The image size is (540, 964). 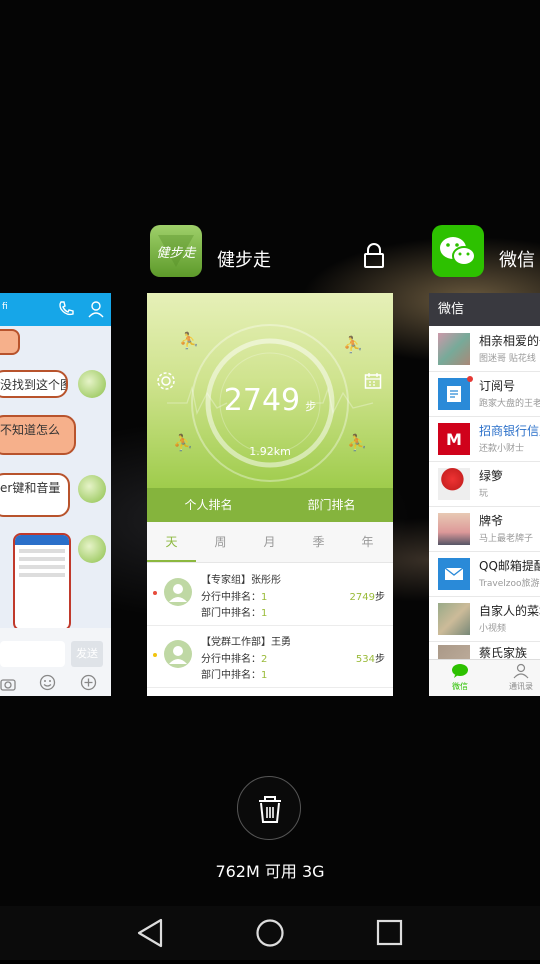 I want to click on jianbuzou-app-icon: 健步走, so click(x=176, y=251).